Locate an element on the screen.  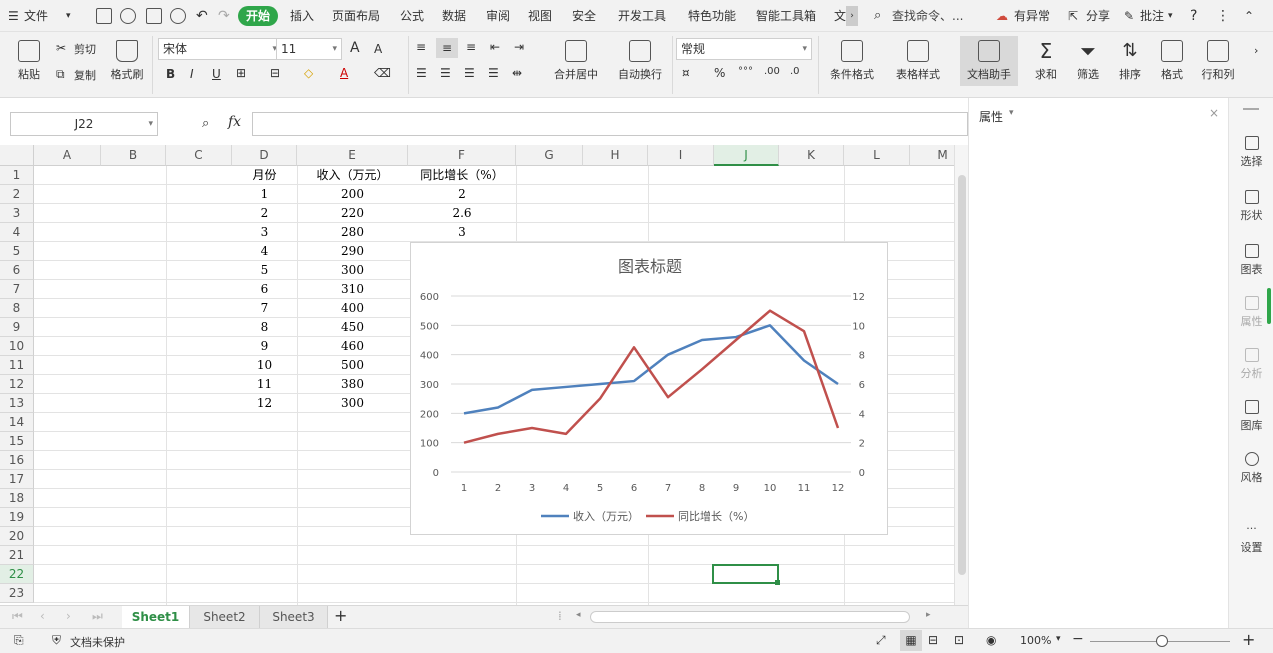
cell-e4: 280 is located at coordinates (352, 232).